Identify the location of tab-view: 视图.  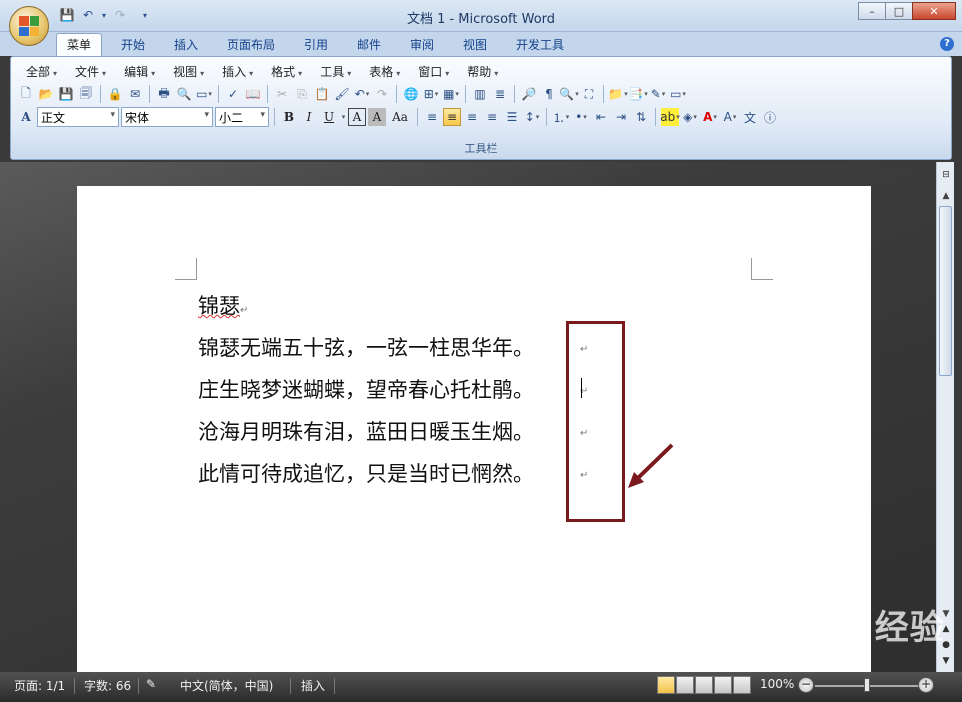
(475, 44).